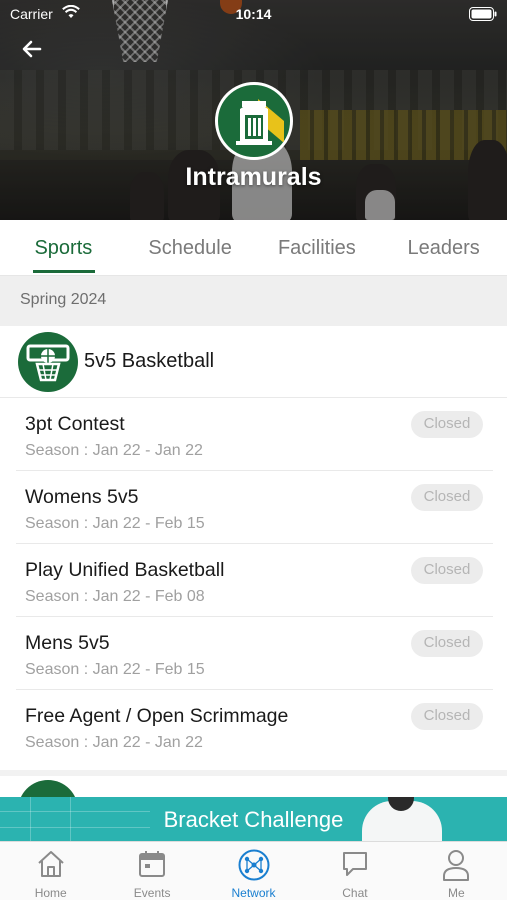 The width and height of the screenshot is (507, 900). What do you see at coordinates (456, 865) in the screenshot?
I see `person-icon` at bounding box center [456, 865].